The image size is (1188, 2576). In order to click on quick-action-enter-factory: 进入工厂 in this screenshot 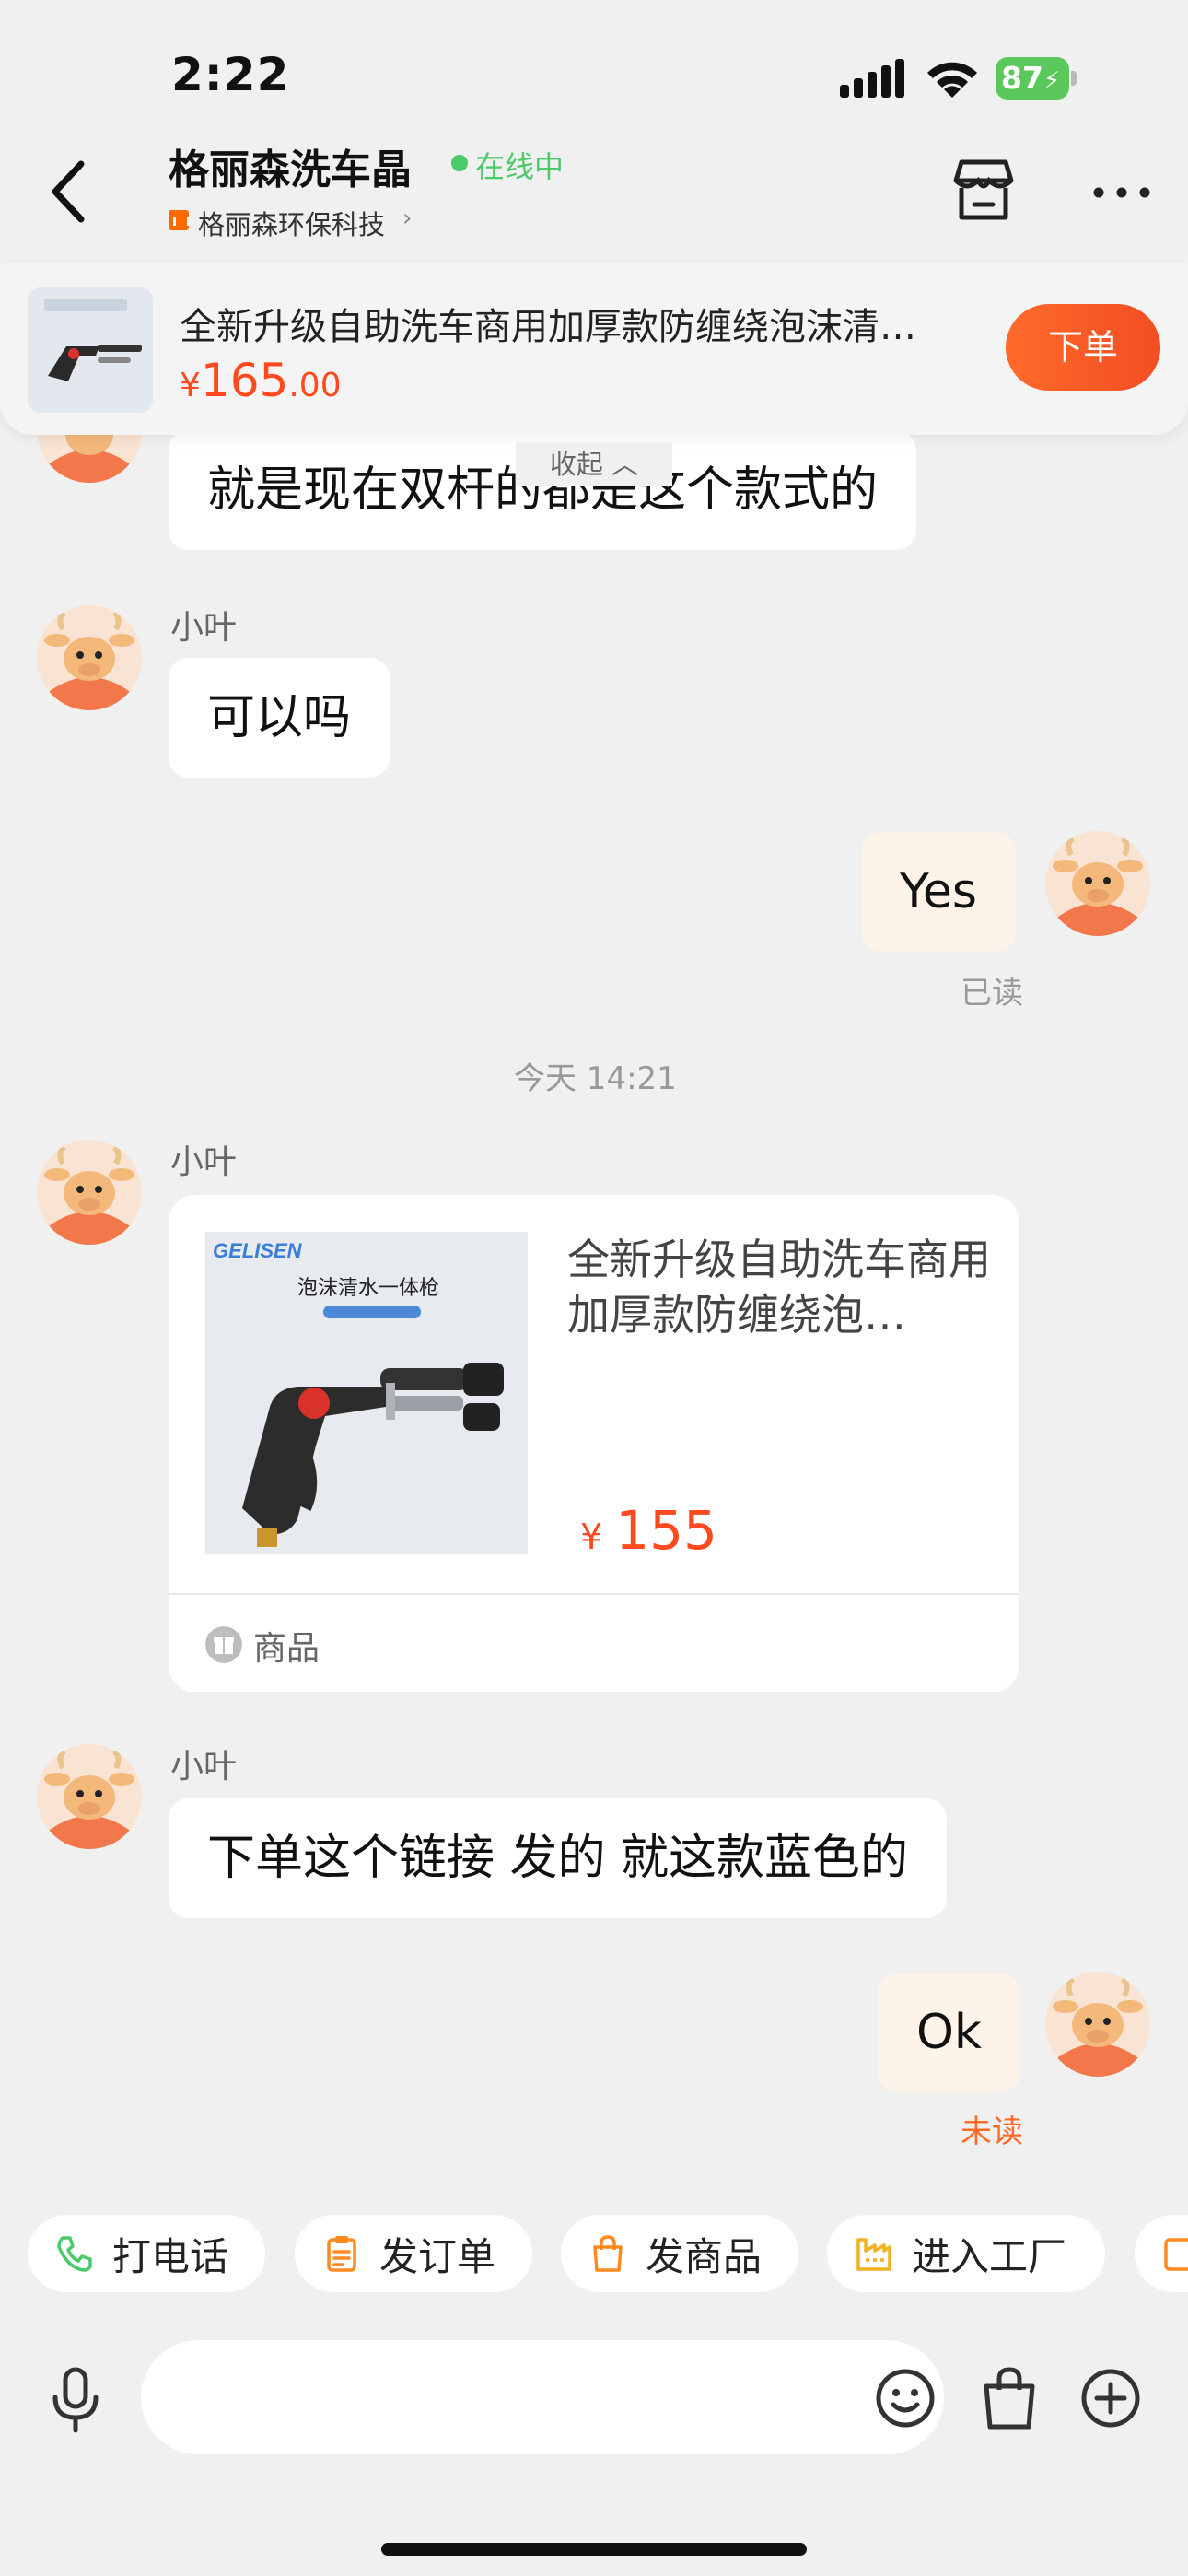, I will do `click(966, 2253)`.